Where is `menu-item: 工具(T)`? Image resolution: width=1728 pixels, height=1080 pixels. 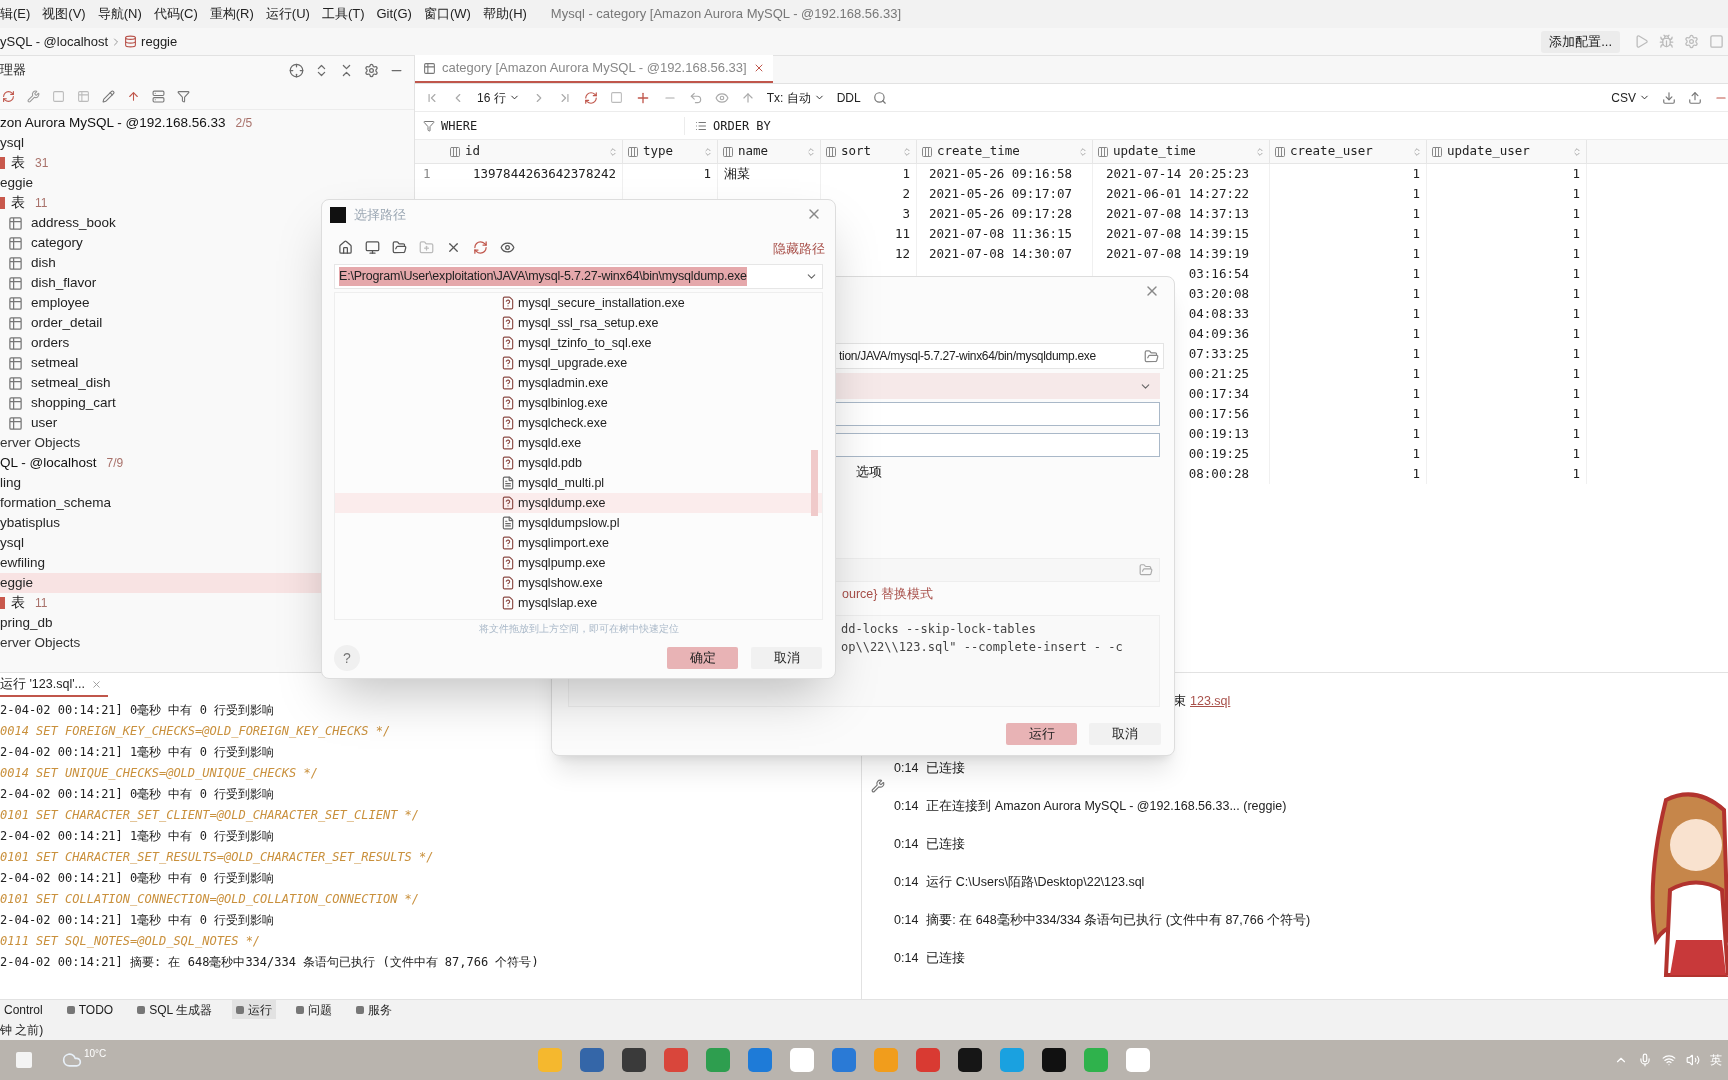 menu-item: 工具(T) is located at coordinates (343, 14).